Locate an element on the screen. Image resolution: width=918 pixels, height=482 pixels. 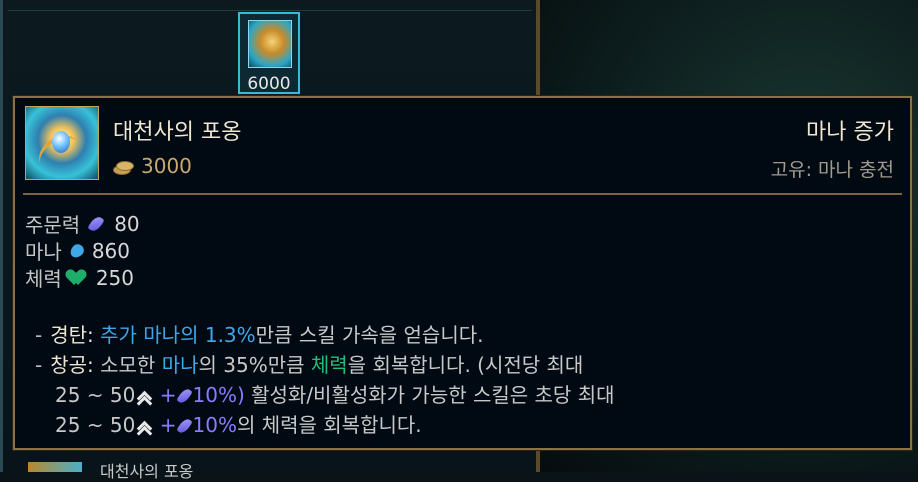
stat-mana: 마나 860 is located at coordinates (82, 251).